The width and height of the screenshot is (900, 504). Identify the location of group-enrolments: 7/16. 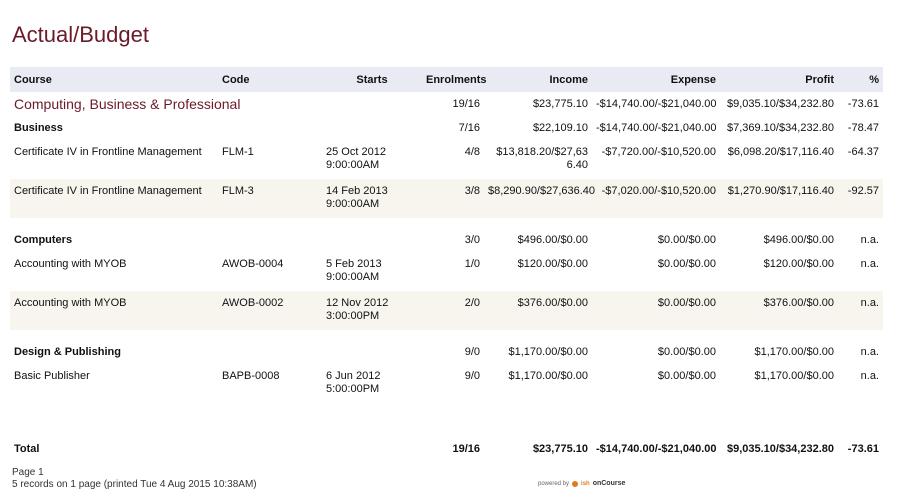
(469, 127).